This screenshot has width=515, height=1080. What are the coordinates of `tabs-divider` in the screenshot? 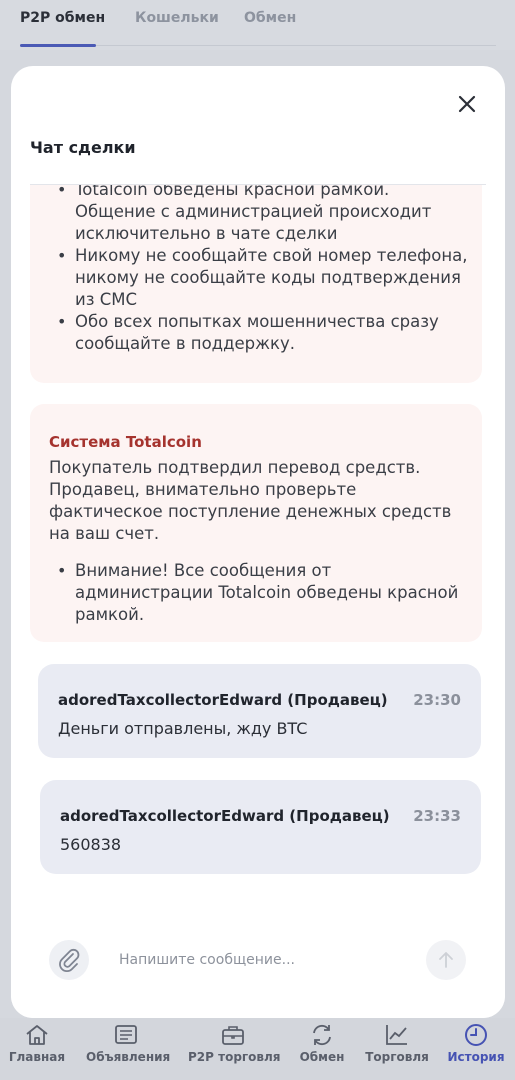 It's located at (296, 45).